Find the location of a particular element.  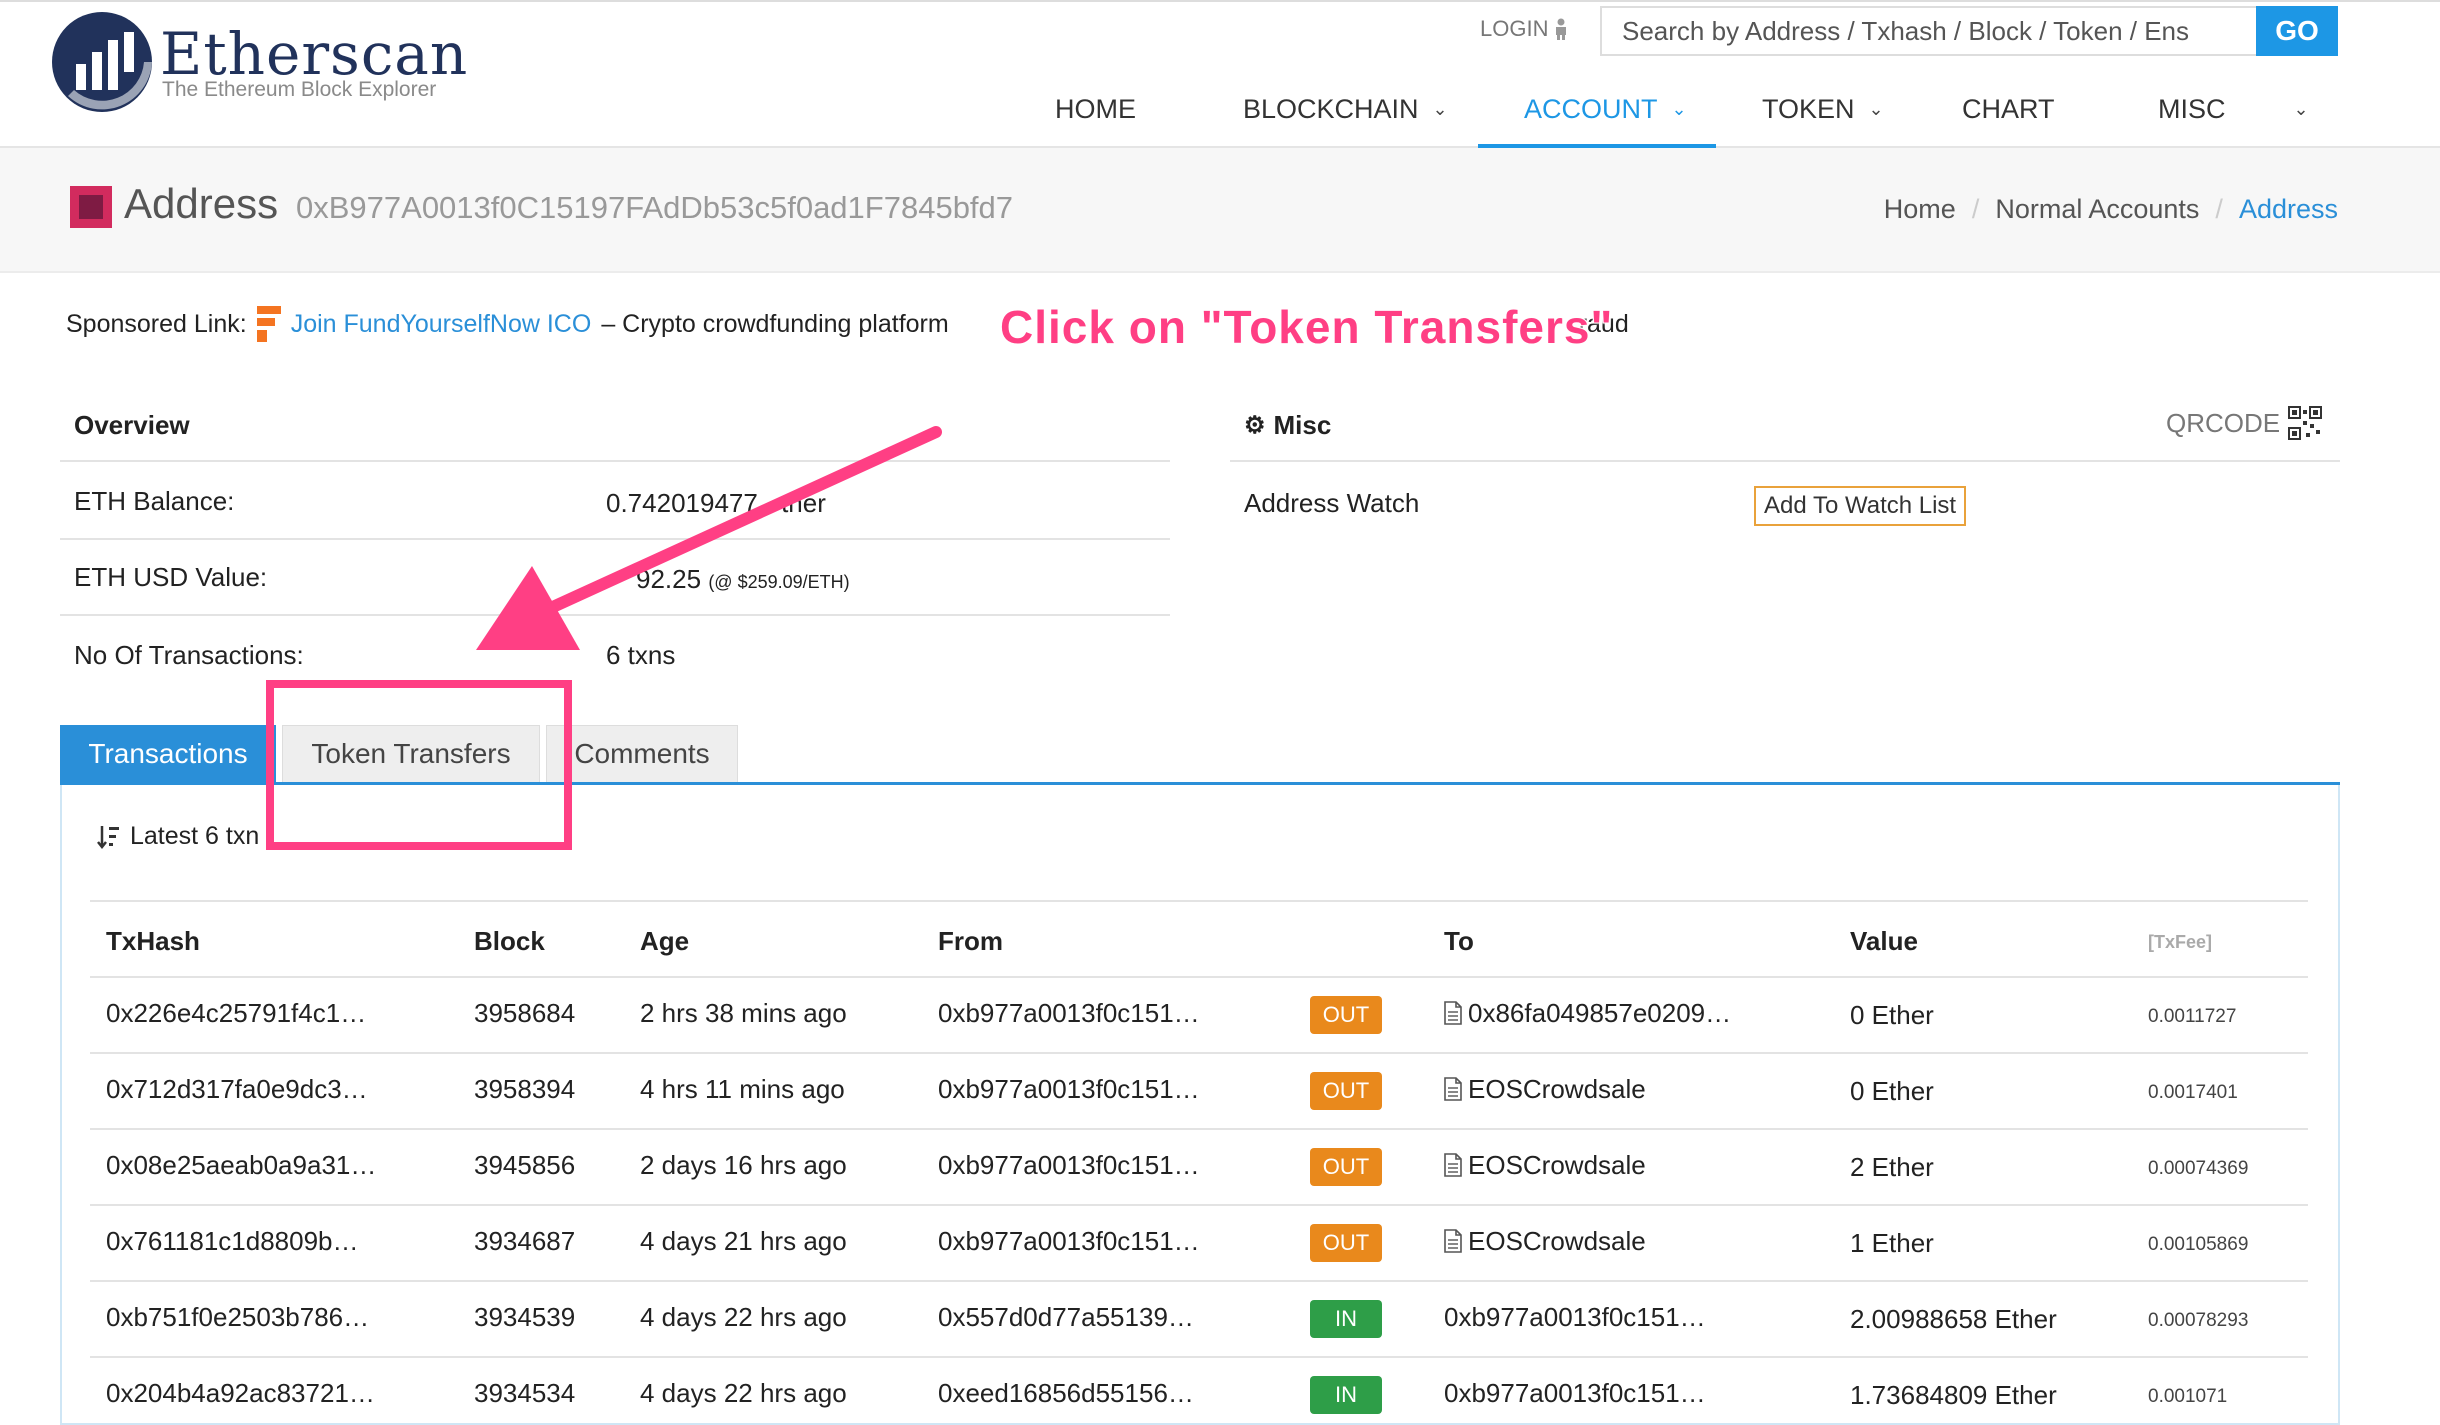

eth-usd-value: 92.25 (@ $259.09/ETH) is located at coordinates (743, 579).